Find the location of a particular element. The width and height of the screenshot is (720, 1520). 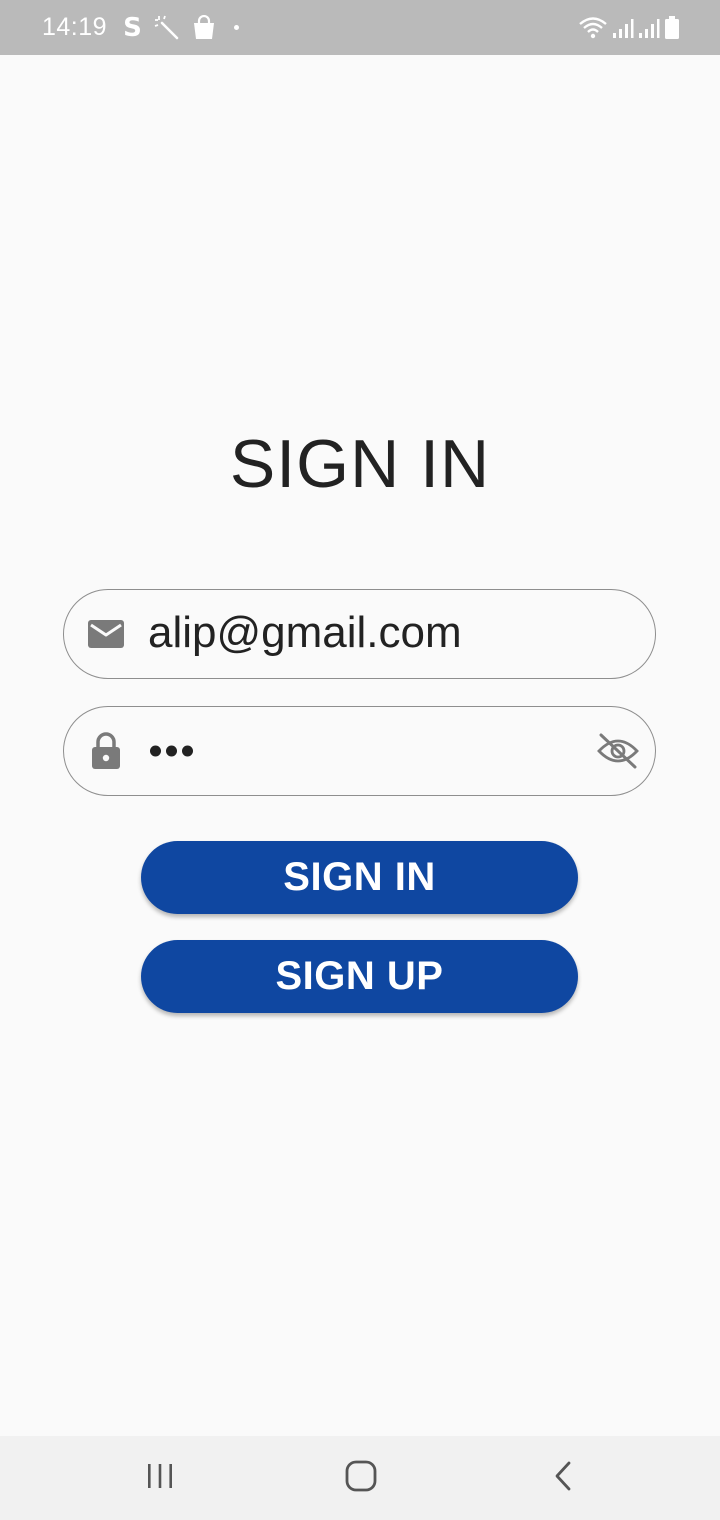

magic-wand-icon is located at coordinates (167, 28).